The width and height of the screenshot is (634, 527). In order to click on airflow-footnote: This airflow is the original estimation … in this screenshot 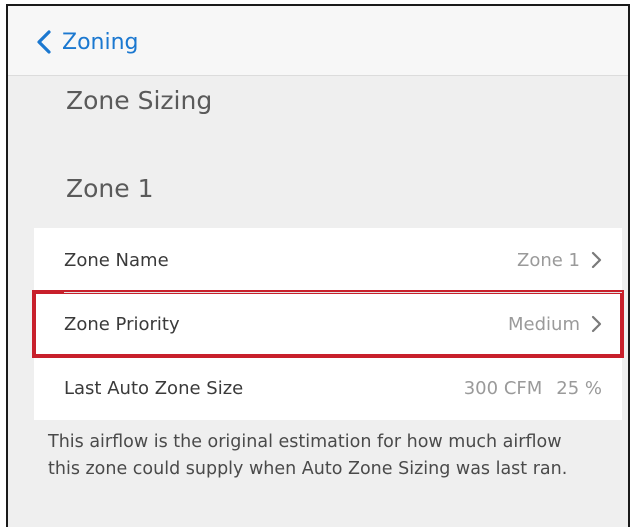, I will do `click(308, 455)`.